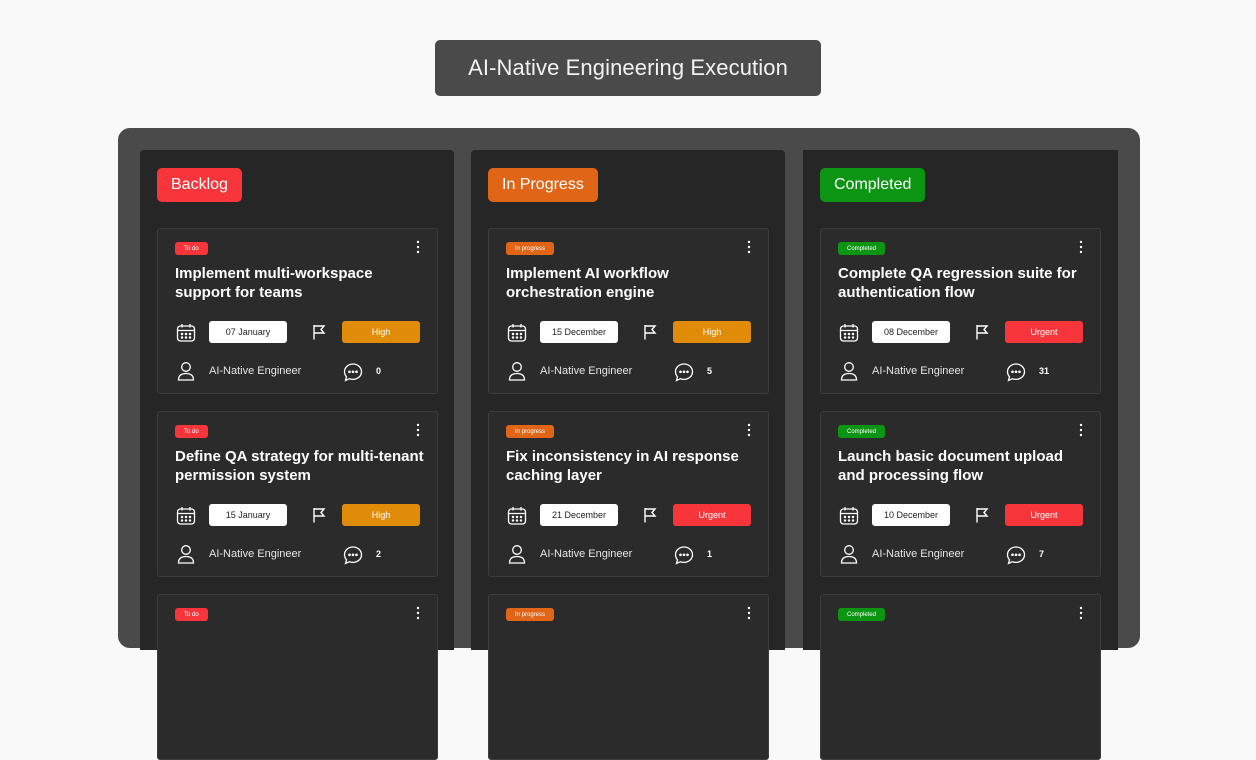 Image resolution: width=1256 pixels, height=760 pixels. Describe the element at coordinates (1042, 554) in the screenshot. I see `comment-count: 7` at that location.